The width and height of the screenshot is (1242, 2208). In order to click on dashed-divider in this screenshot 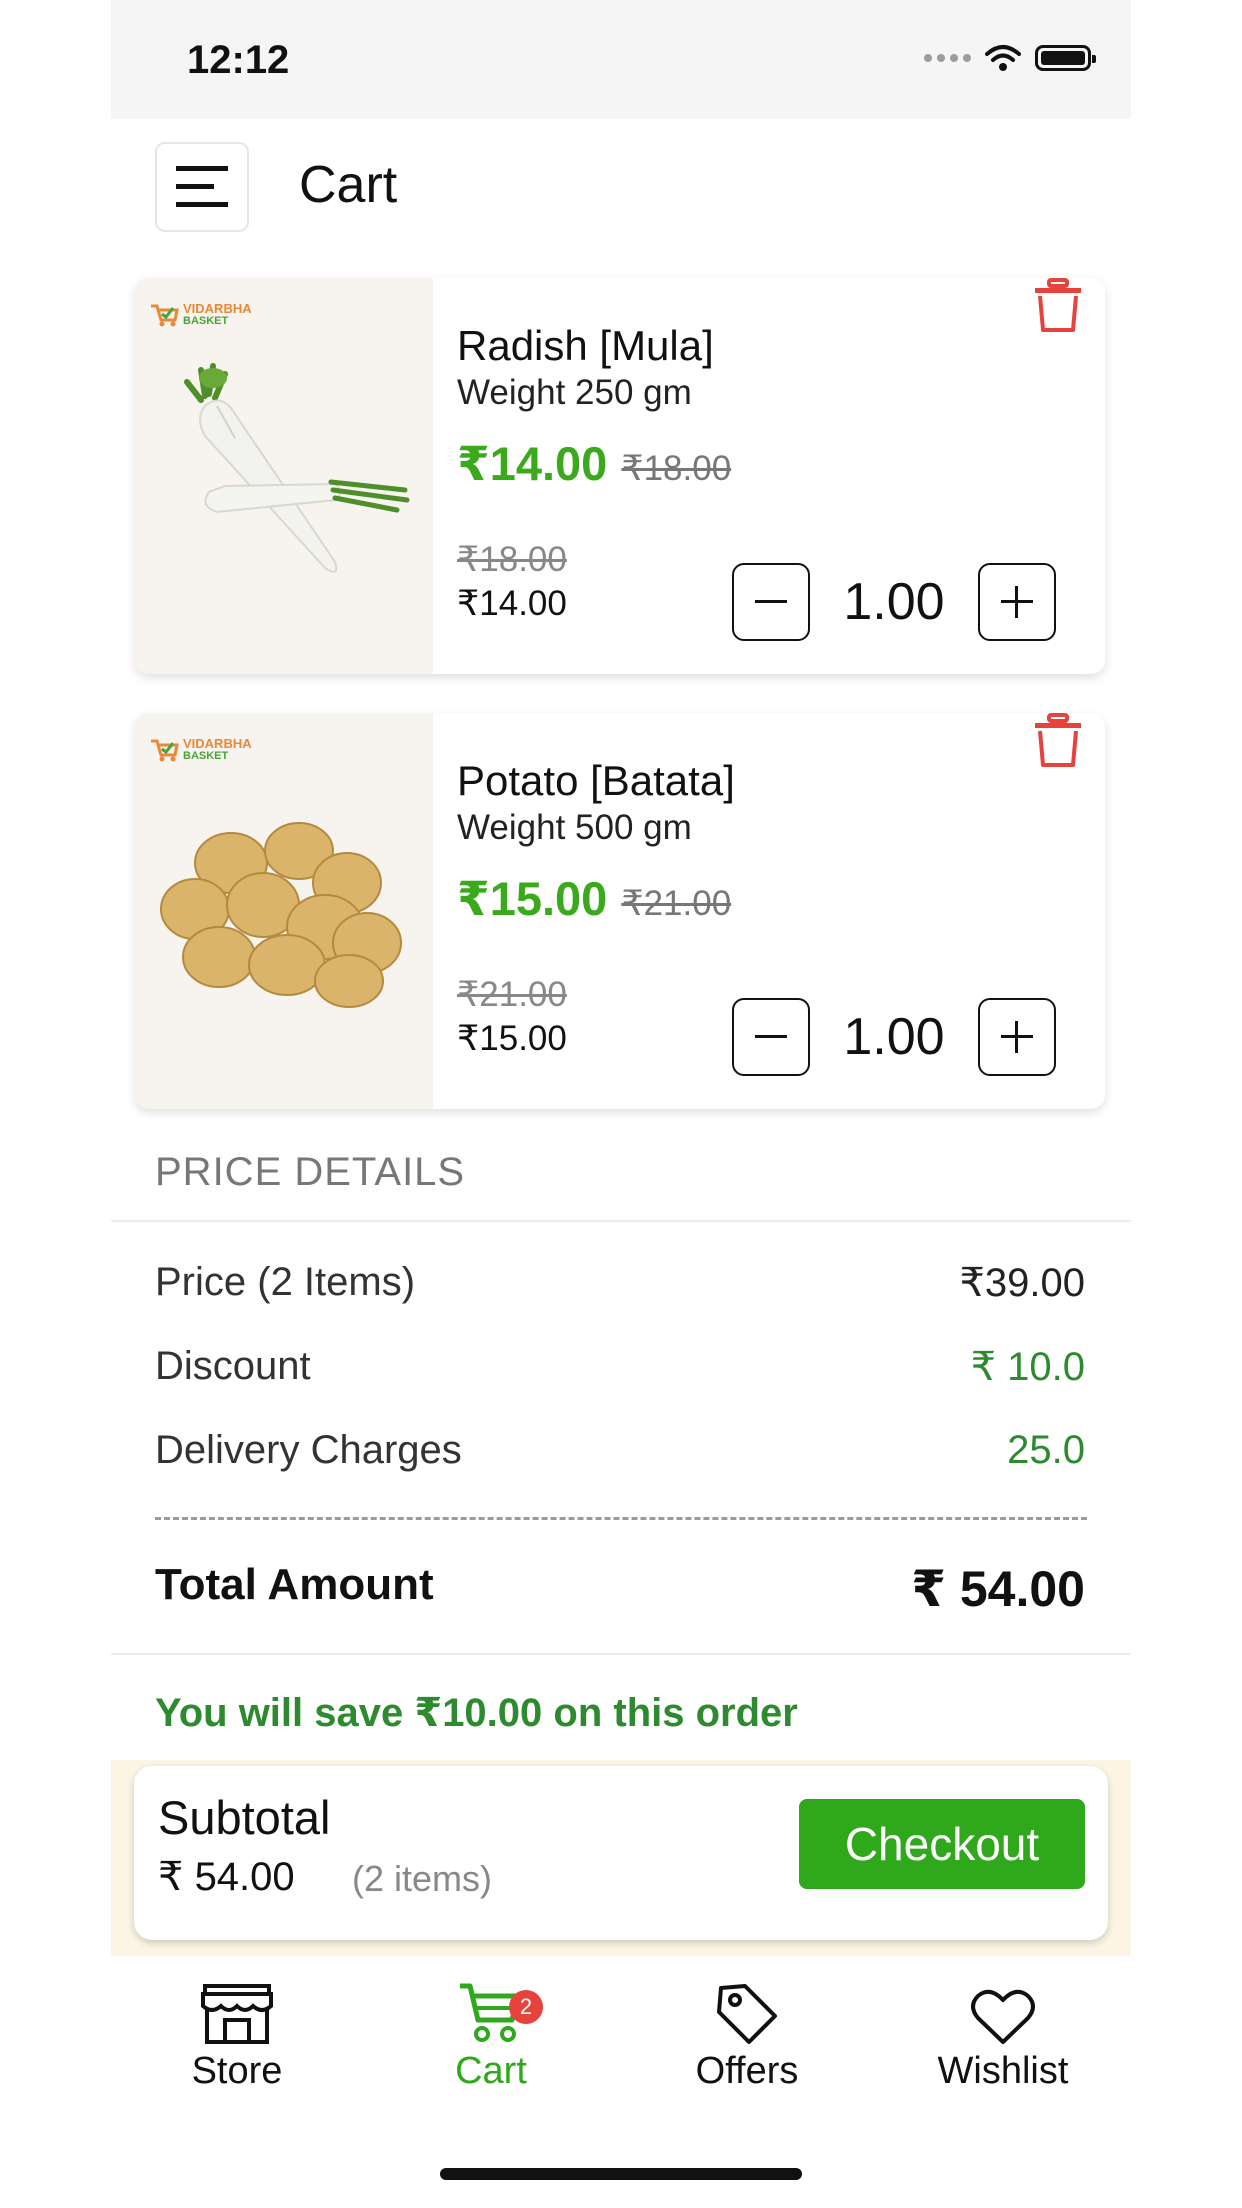, I will do `click(621, 1518)`.